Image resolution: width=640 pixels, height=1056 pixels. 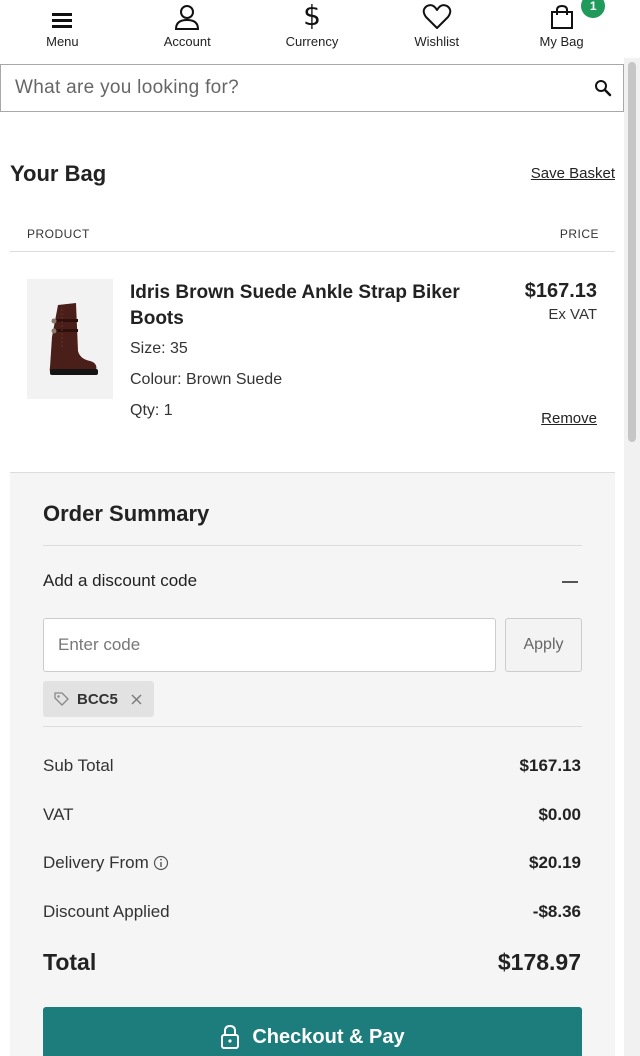 I want to click on applied-code-text: BCC5, so click(x=97, y=699).